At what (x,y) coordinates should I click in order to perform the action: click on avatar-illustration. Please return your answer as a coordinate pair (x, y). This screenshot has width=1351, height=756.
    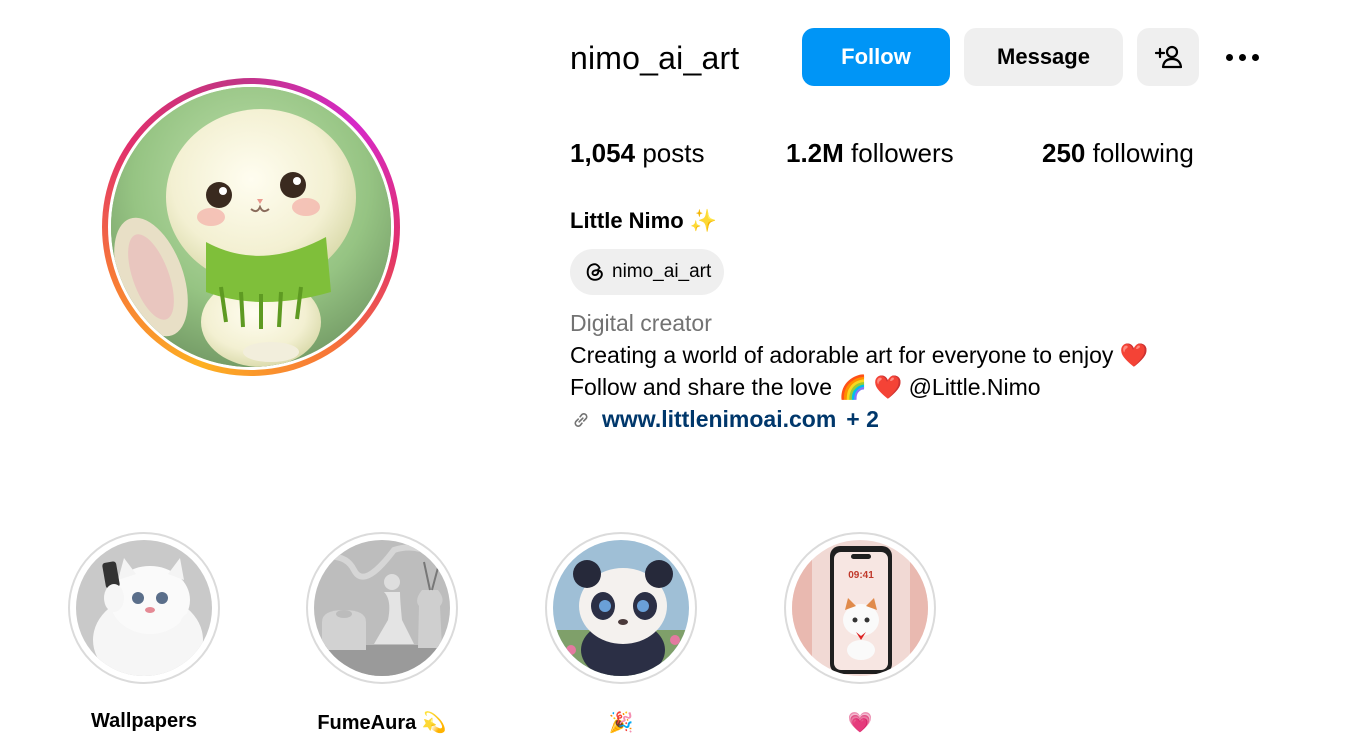
    Looking at the image, I should click on (251, 227).